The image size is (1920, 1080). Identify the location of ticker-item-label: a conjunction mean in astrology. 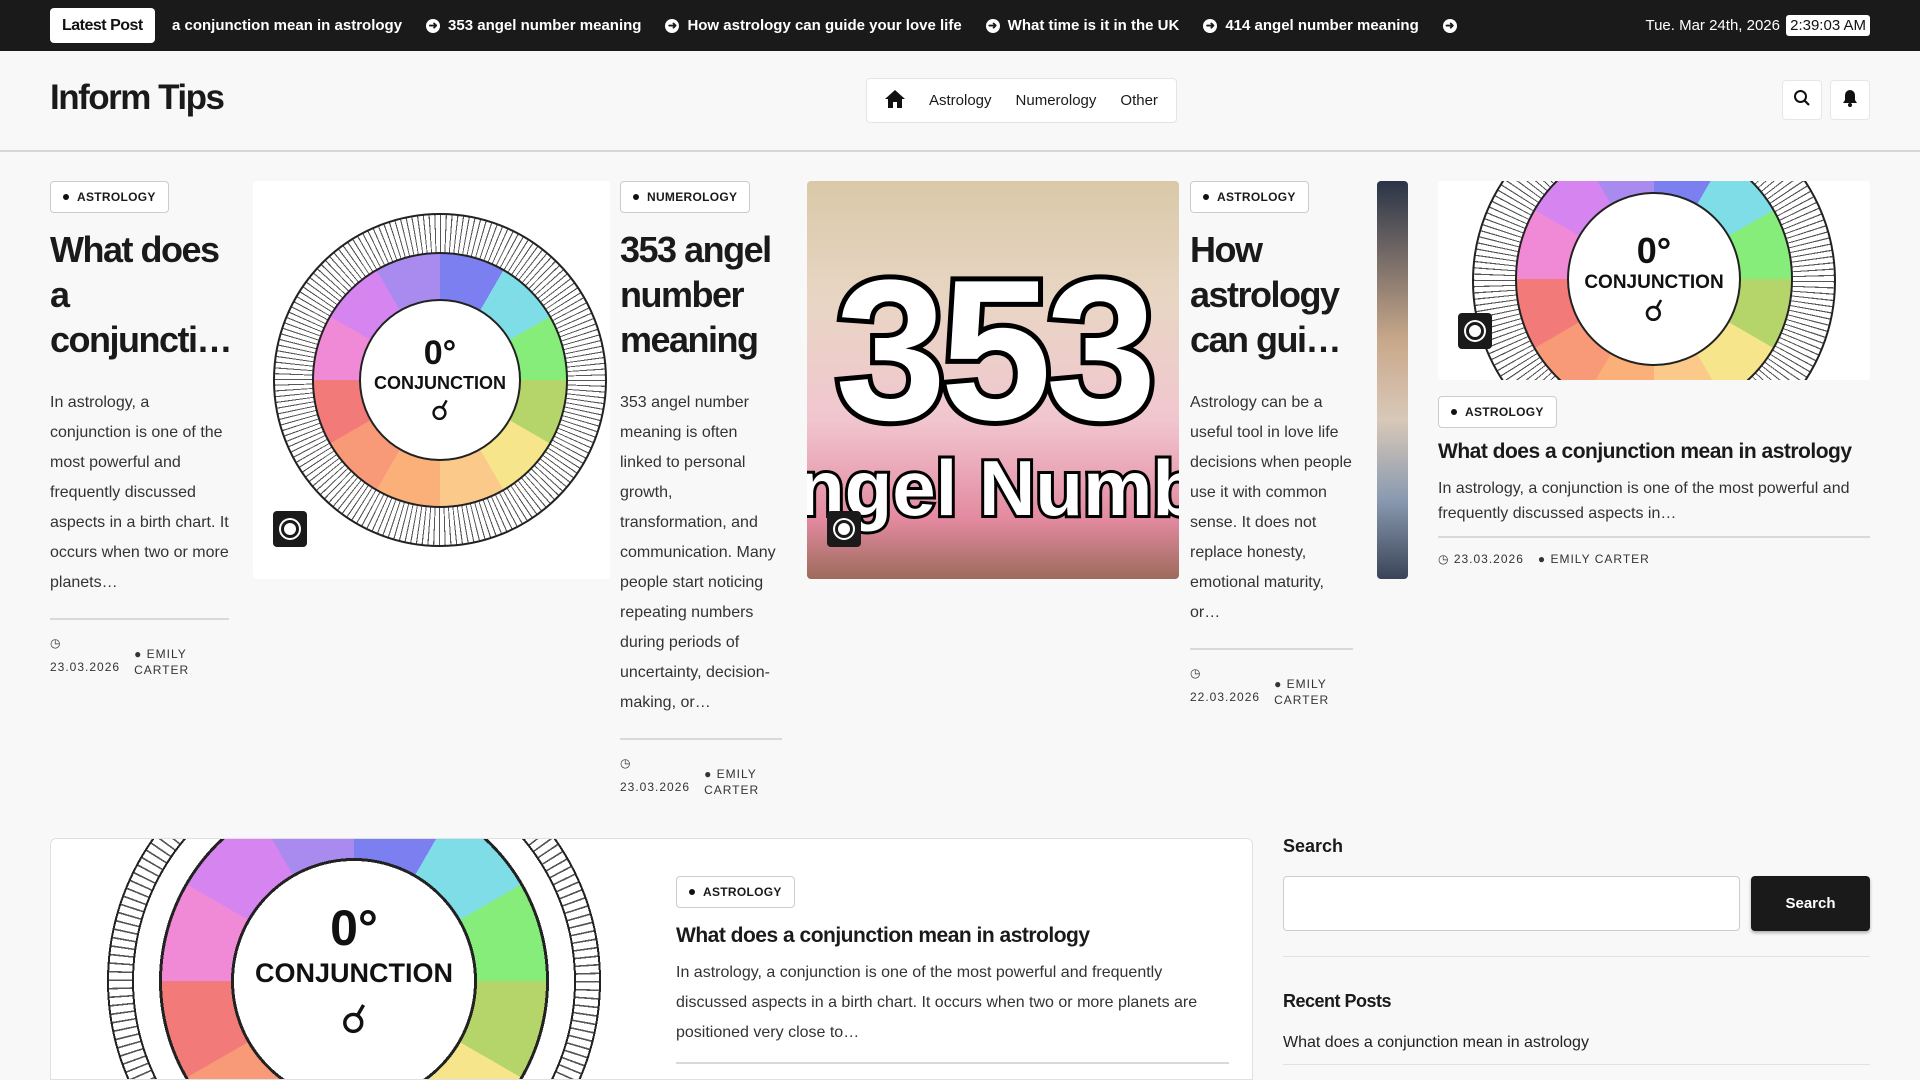
(287, 25).